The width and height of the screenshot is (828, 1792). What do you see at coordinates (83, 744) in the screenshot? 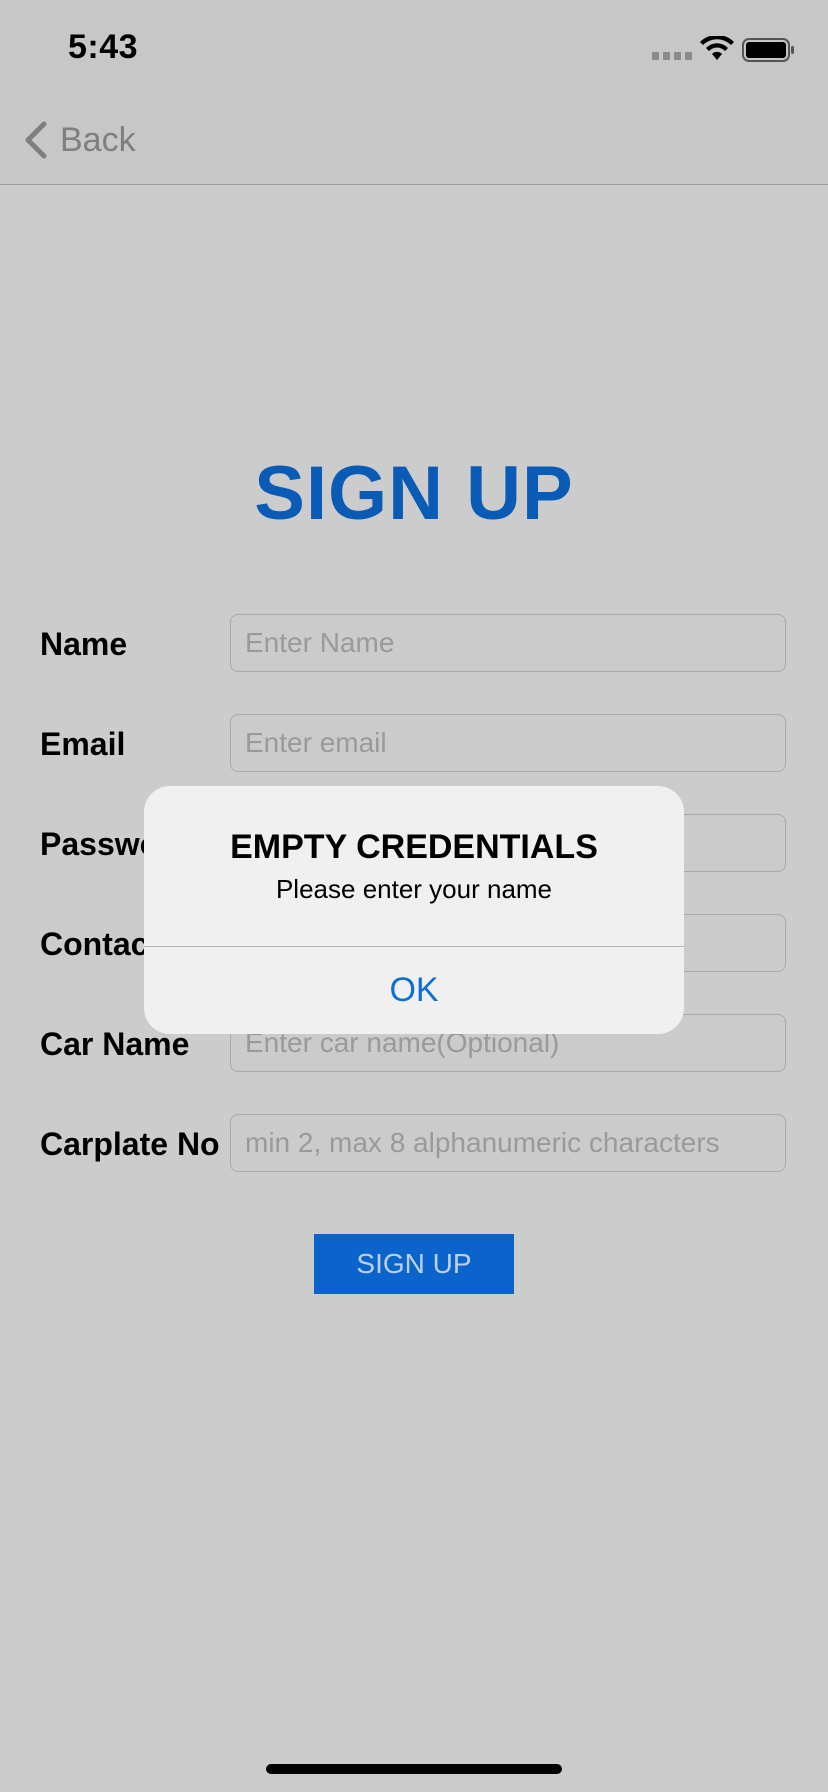
I see `email-label: Email` at bounding box center [83, 744].